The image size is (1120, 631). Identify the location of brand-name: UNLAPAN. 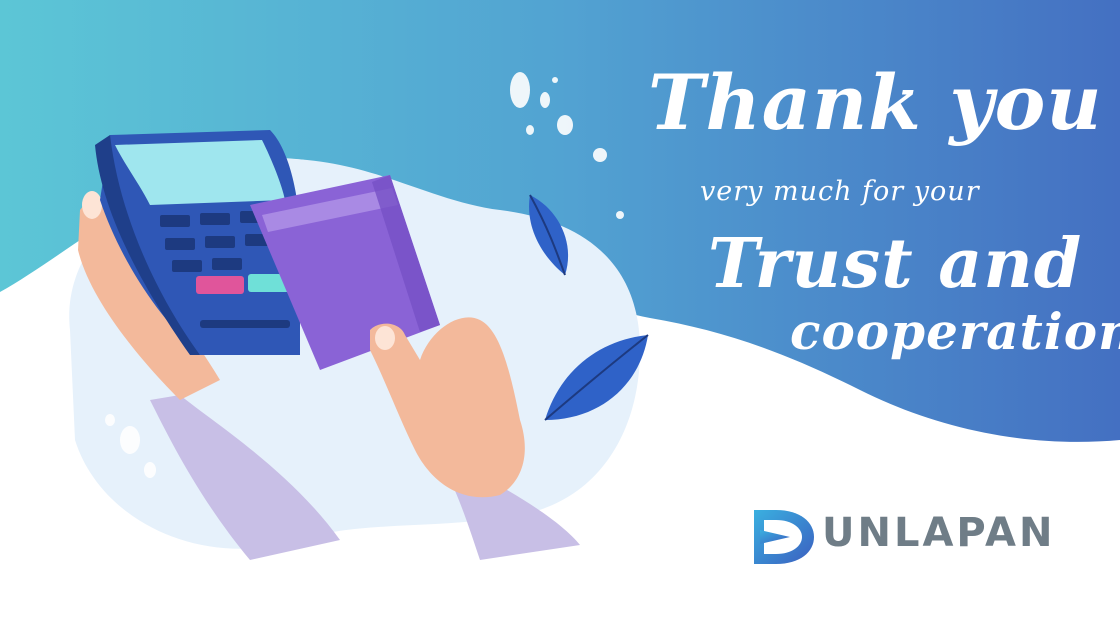
(939, 533).